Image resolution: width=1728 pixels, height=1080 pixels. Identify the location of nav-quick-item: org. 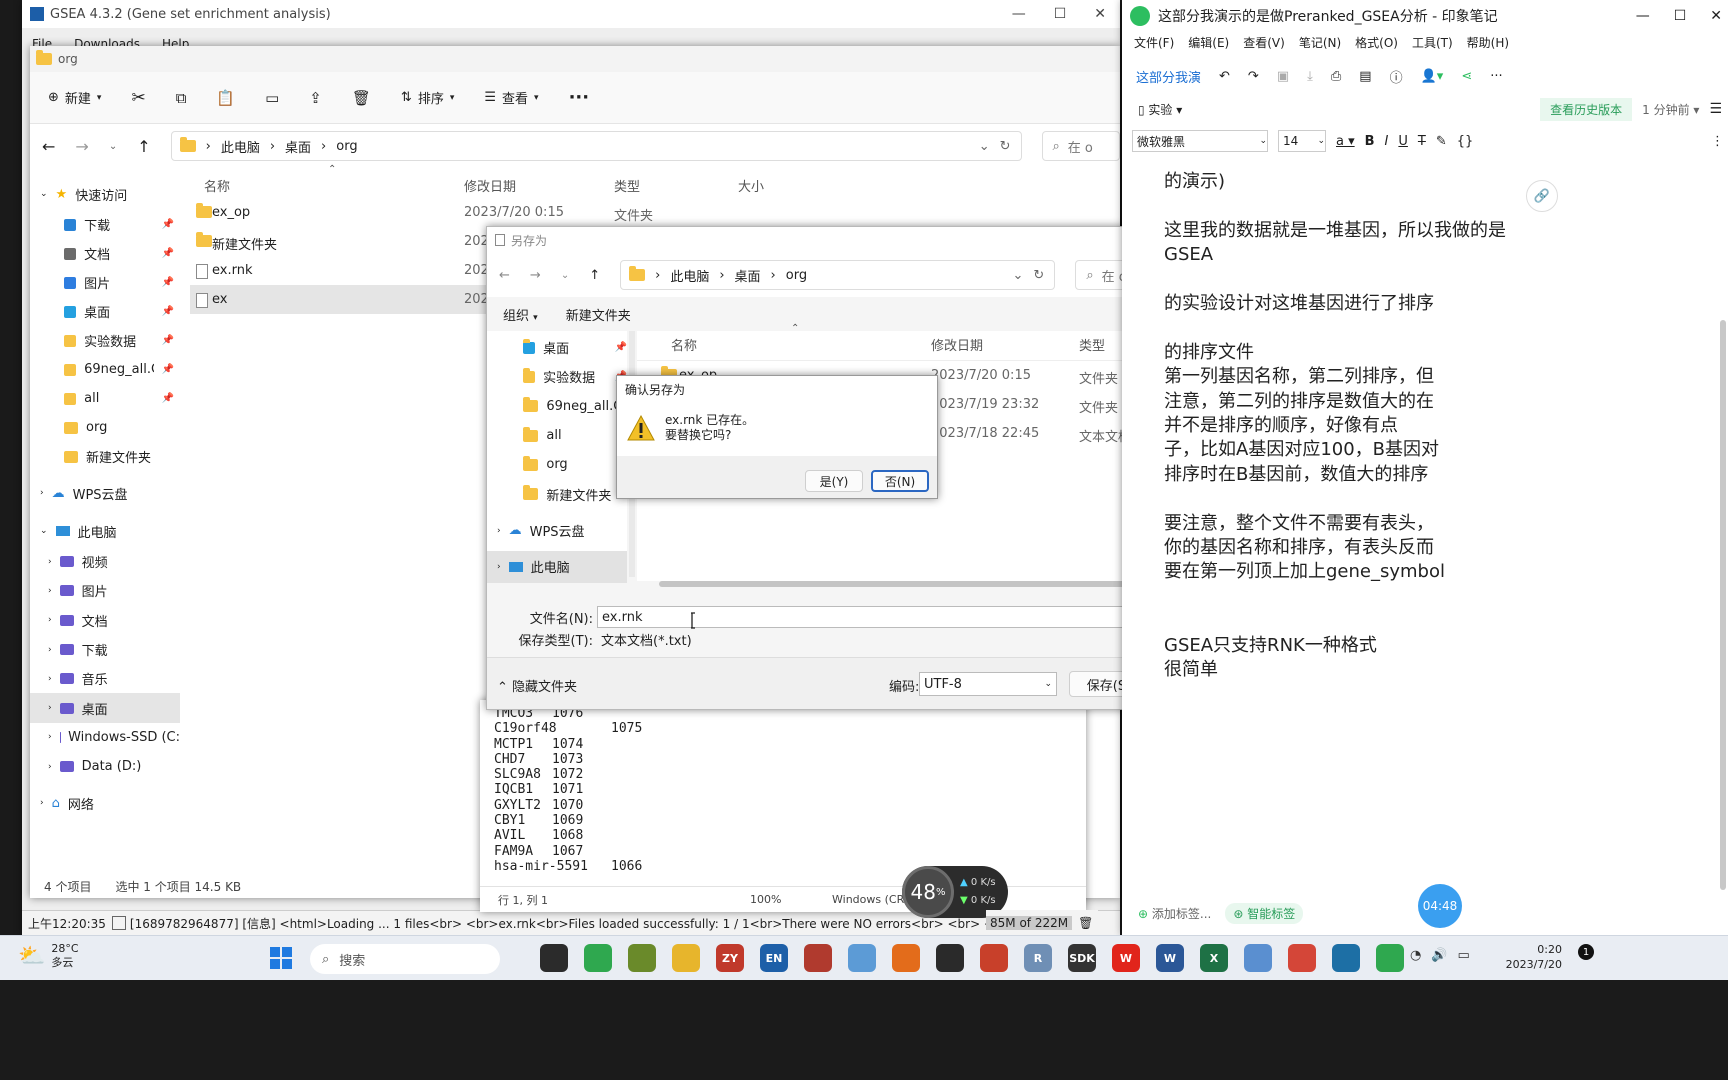
(105, 427).